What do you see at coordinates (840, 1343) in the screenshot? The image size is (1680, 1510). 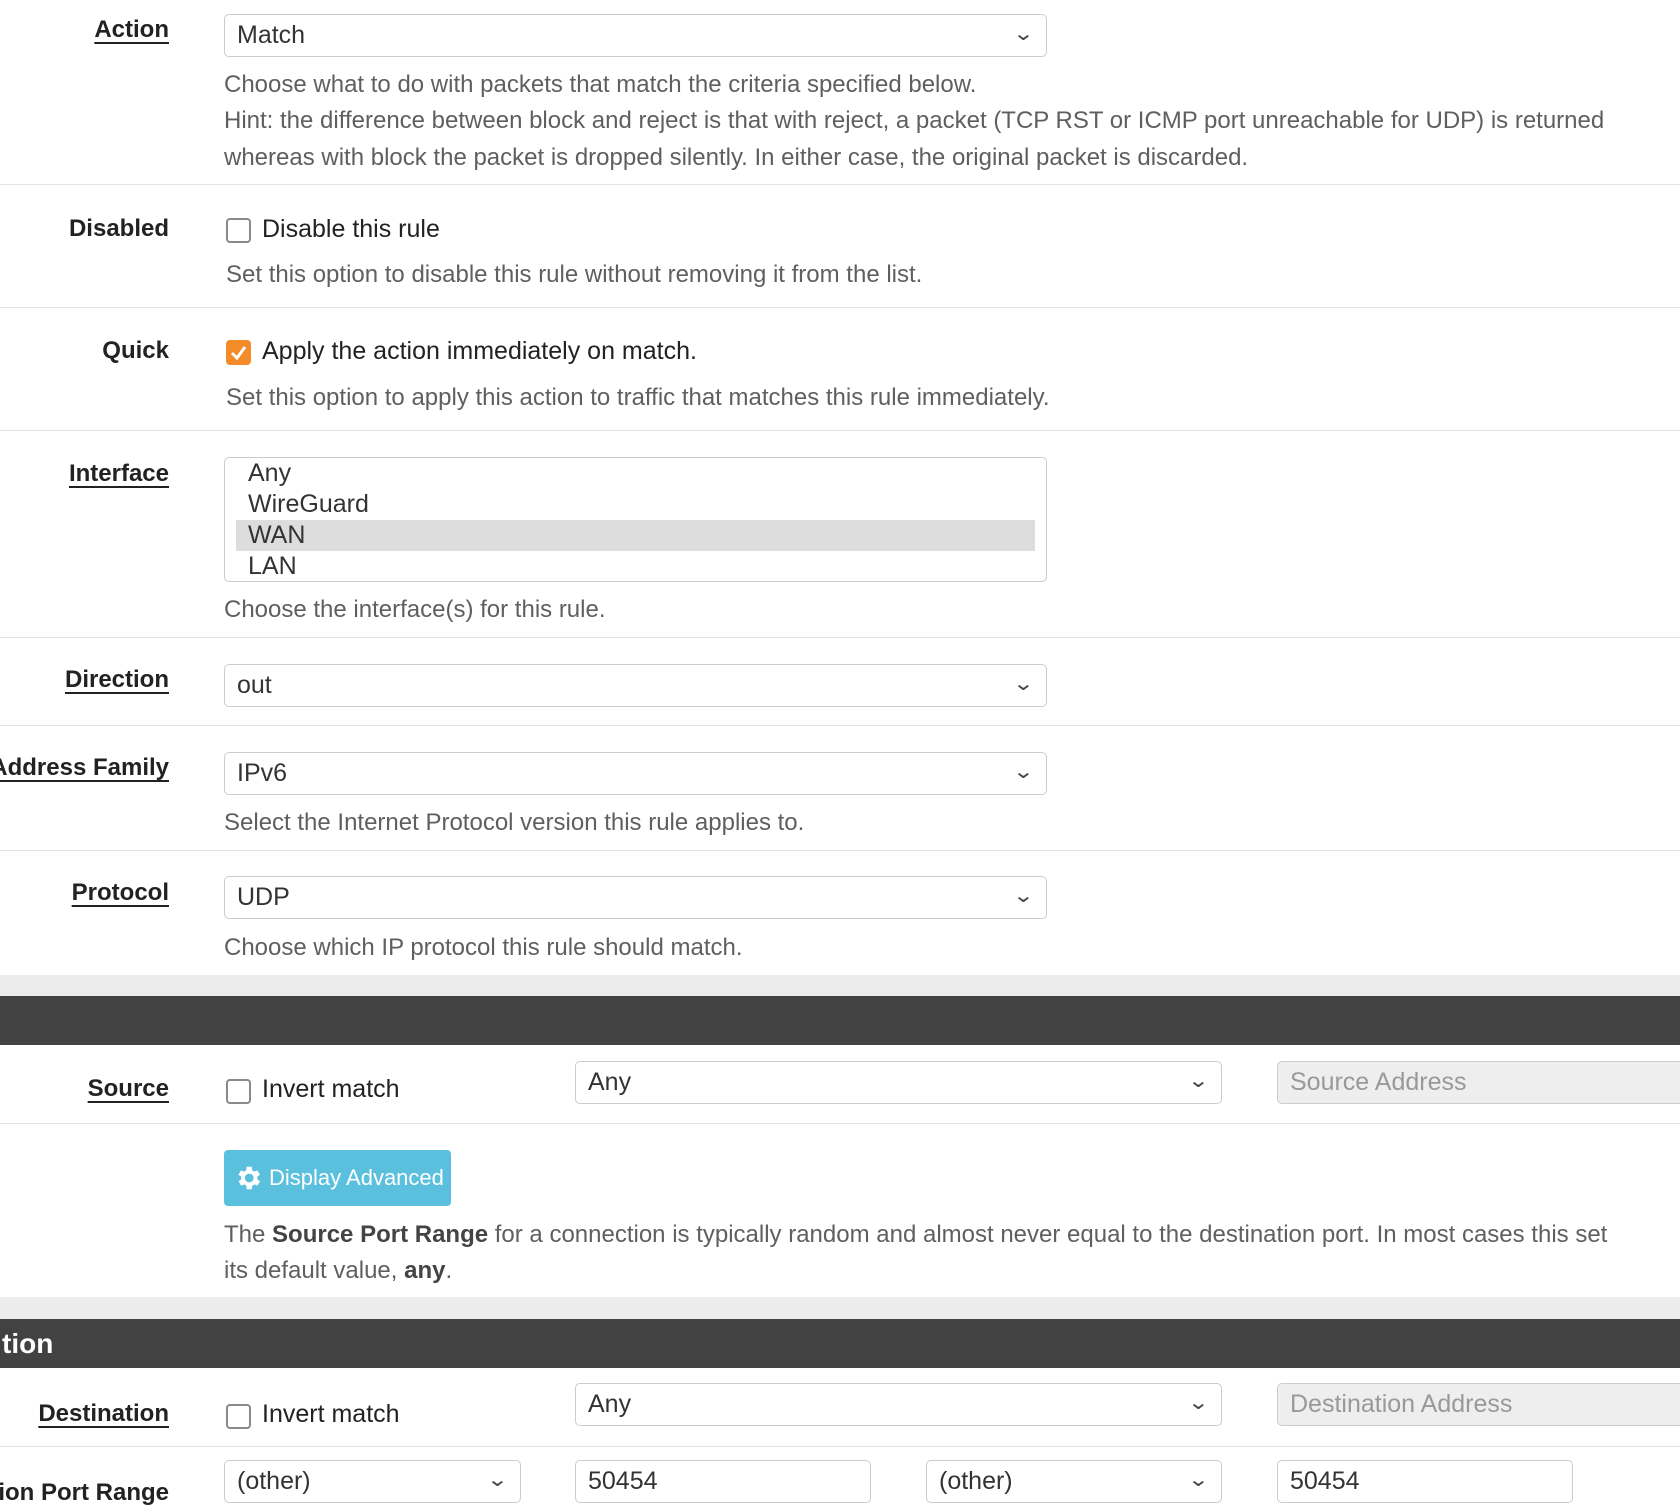 I see `destination-section-header: tion` at bounding box center [840, 1343].